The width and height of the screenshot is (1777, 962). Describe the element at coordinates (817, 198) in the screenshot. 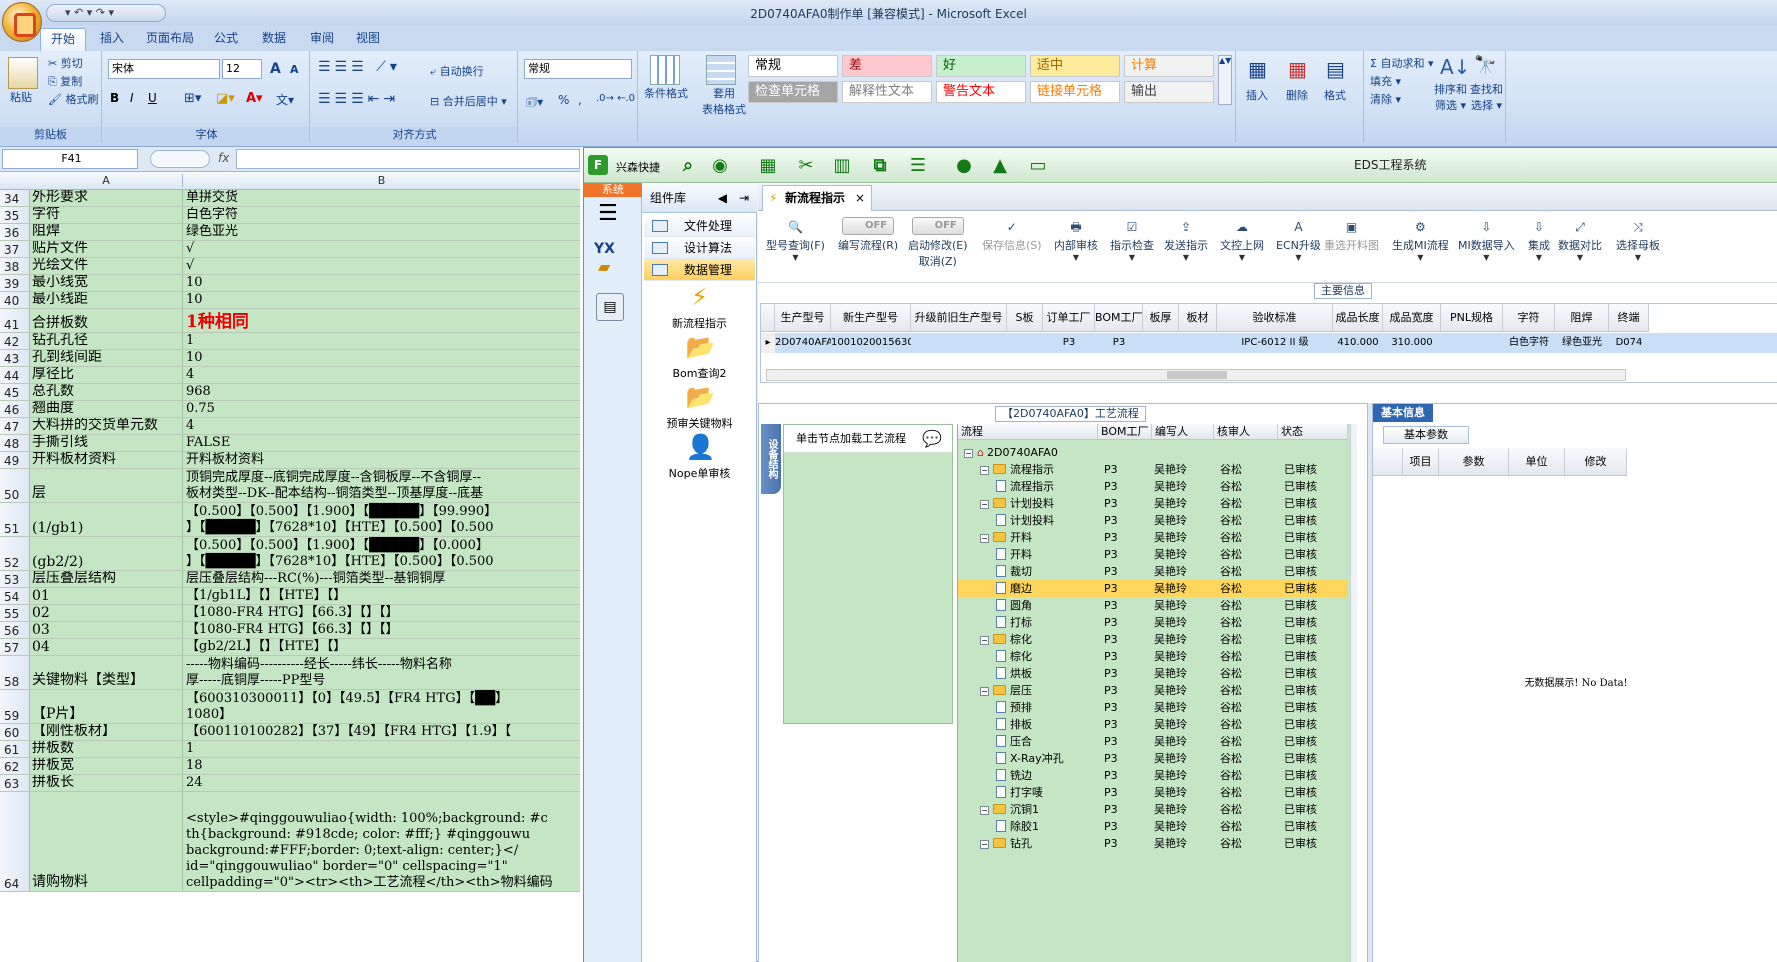

I see `tab-new-process: ⚡ 新流程指示 ×` at that location.